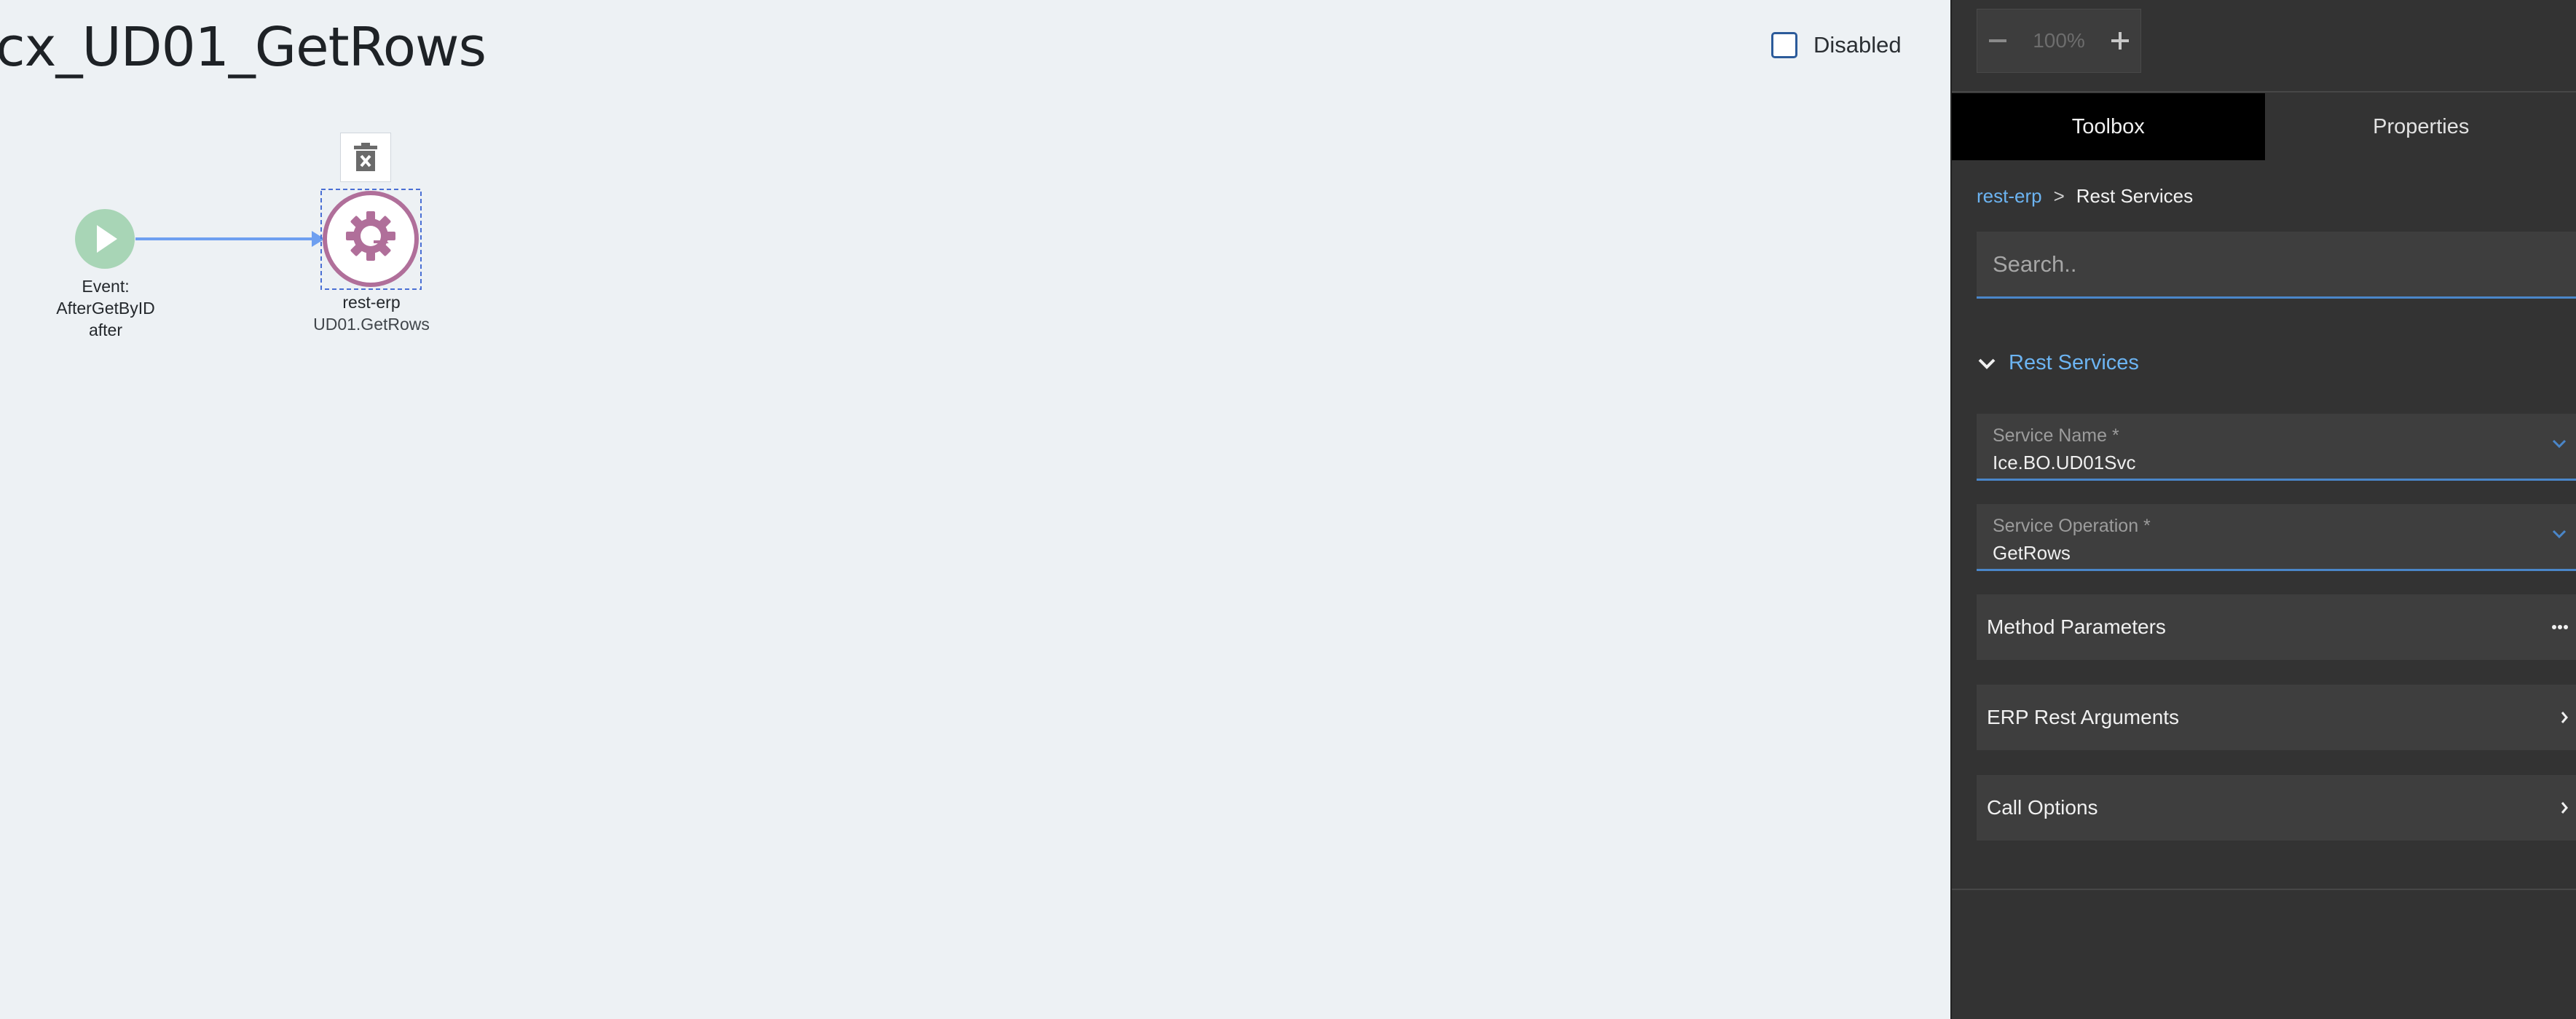 Image resolution: width=2576 pixels, height=1019 pixels. What do you see at coordinates (2420, 126) in the screenshot?
I see `tab-properties: Properties` at bounding box center [2420, 126].